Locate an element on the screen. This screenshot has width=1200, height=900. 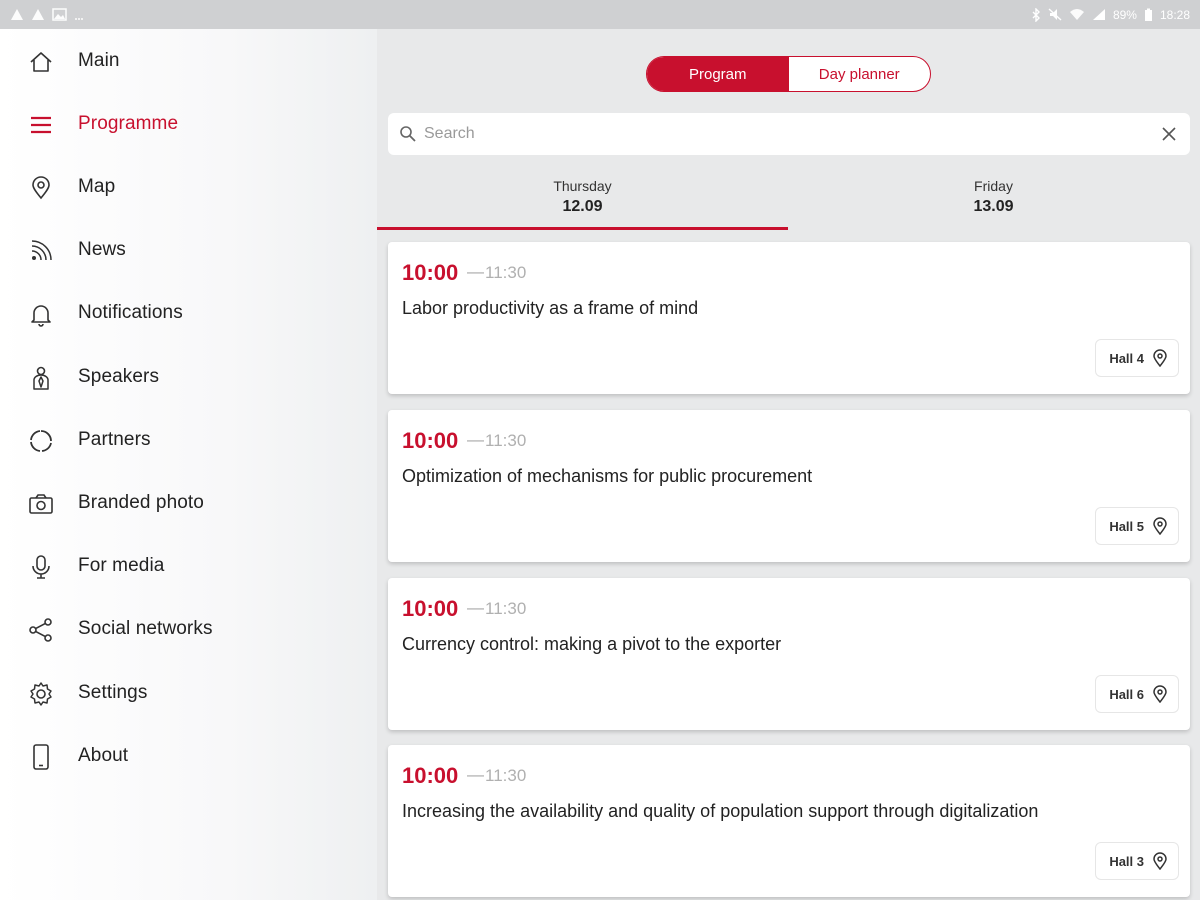
gear-icon is located at coordinates (41, 694).